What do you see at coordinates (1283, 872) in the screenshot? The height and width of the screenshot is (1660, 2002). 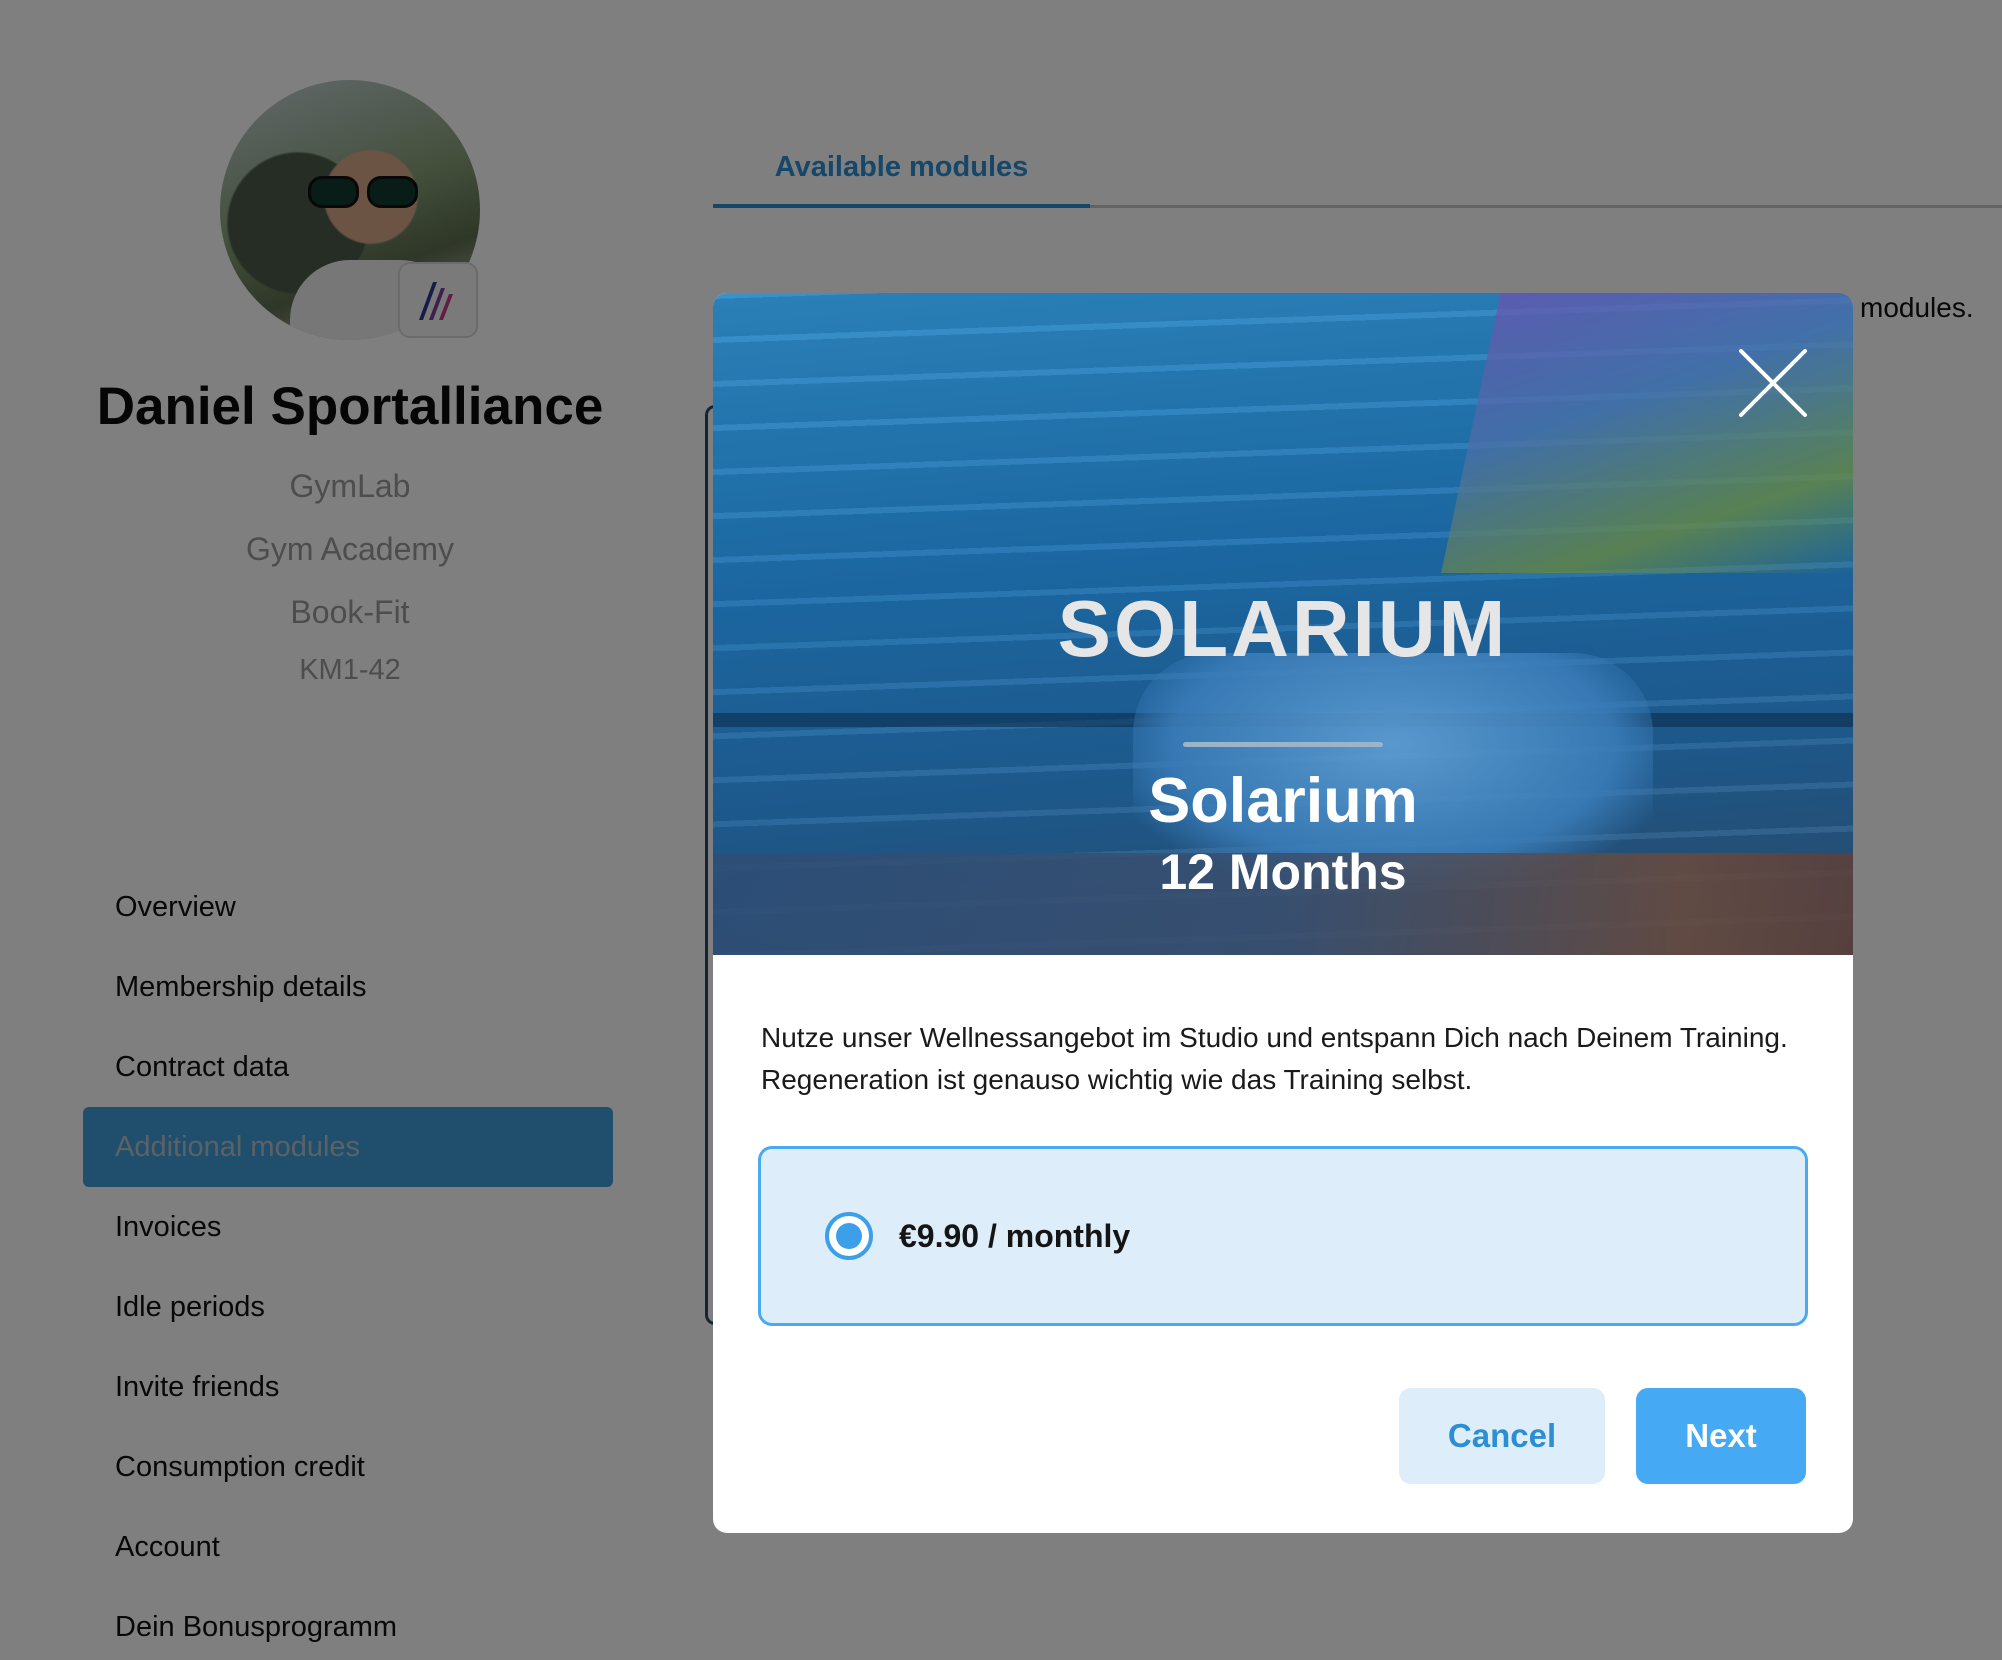 I see `module-duration: 12 Months` at bounding box center [1283, 872].